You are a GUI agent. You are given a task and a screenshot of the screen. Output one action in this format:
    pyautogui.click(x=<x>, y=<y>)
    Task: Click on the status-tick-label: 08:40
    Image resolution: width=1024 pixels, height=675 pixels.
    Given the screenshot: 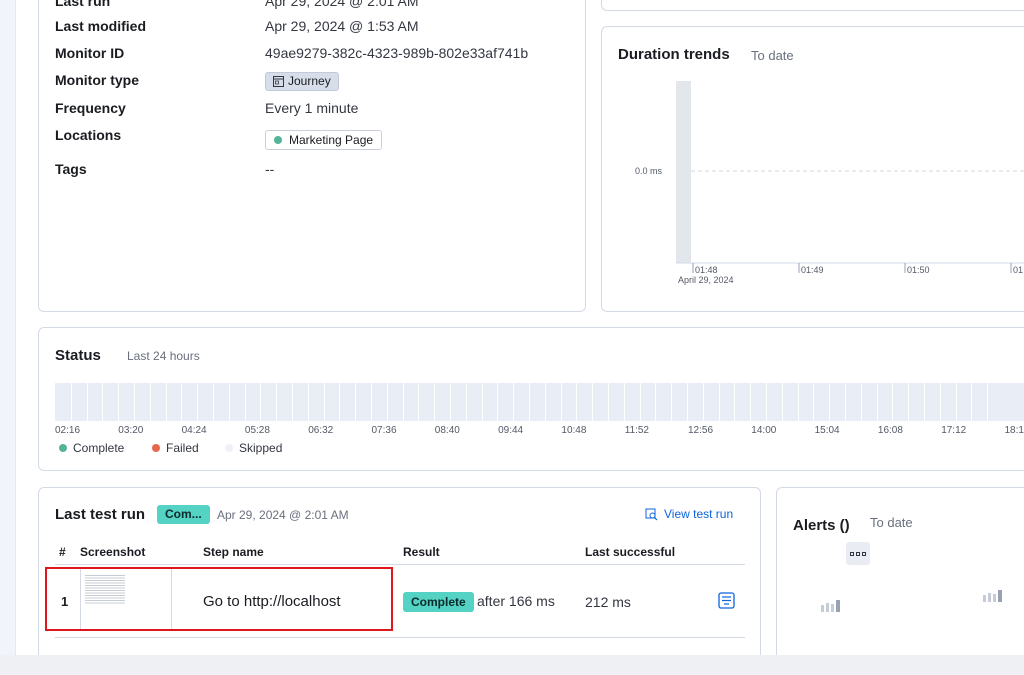 What is the action you would take?
    pyautogui.click(x=447, y=430)
    